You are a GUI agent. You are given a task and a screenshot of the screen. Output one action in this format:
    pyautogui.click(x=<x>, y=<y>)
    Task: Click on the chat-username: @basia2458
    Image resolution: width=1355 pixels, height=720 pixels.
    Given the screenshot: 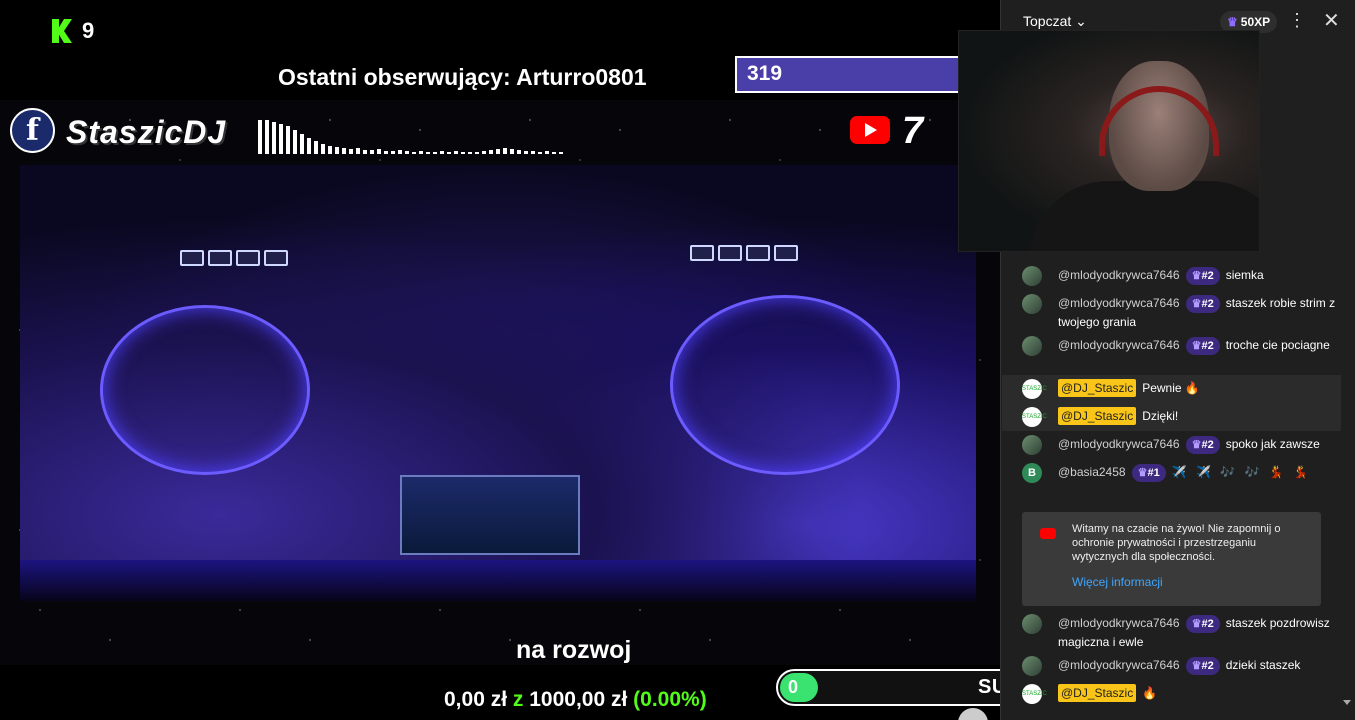 What is the action you would take?
    pyautogui.click(x=1092, y=472)
    